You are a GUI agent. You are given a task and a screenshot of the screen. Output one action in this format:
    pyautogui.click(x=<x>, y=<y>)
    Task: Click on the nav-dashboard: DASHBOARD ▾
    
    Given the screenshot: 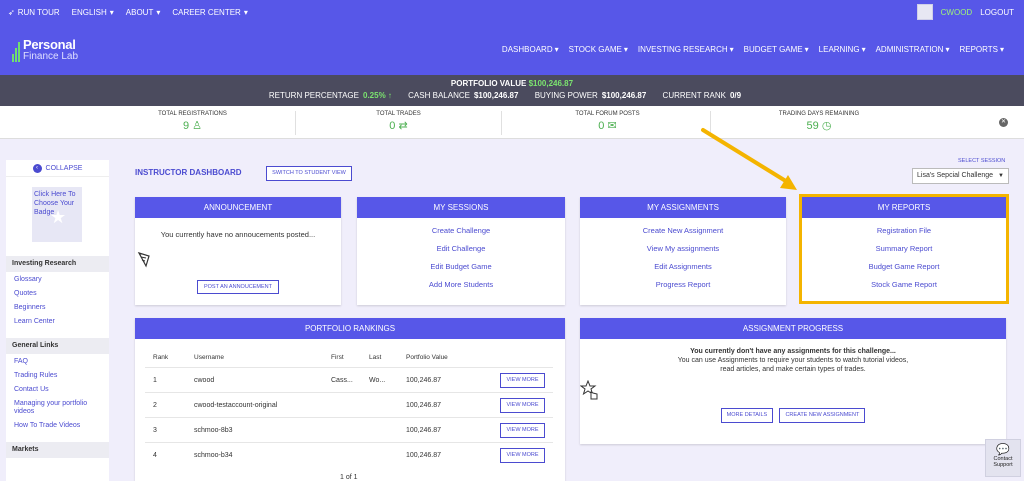 What is the action you would take?
    pyautogui.click(x=530, y=49)
    